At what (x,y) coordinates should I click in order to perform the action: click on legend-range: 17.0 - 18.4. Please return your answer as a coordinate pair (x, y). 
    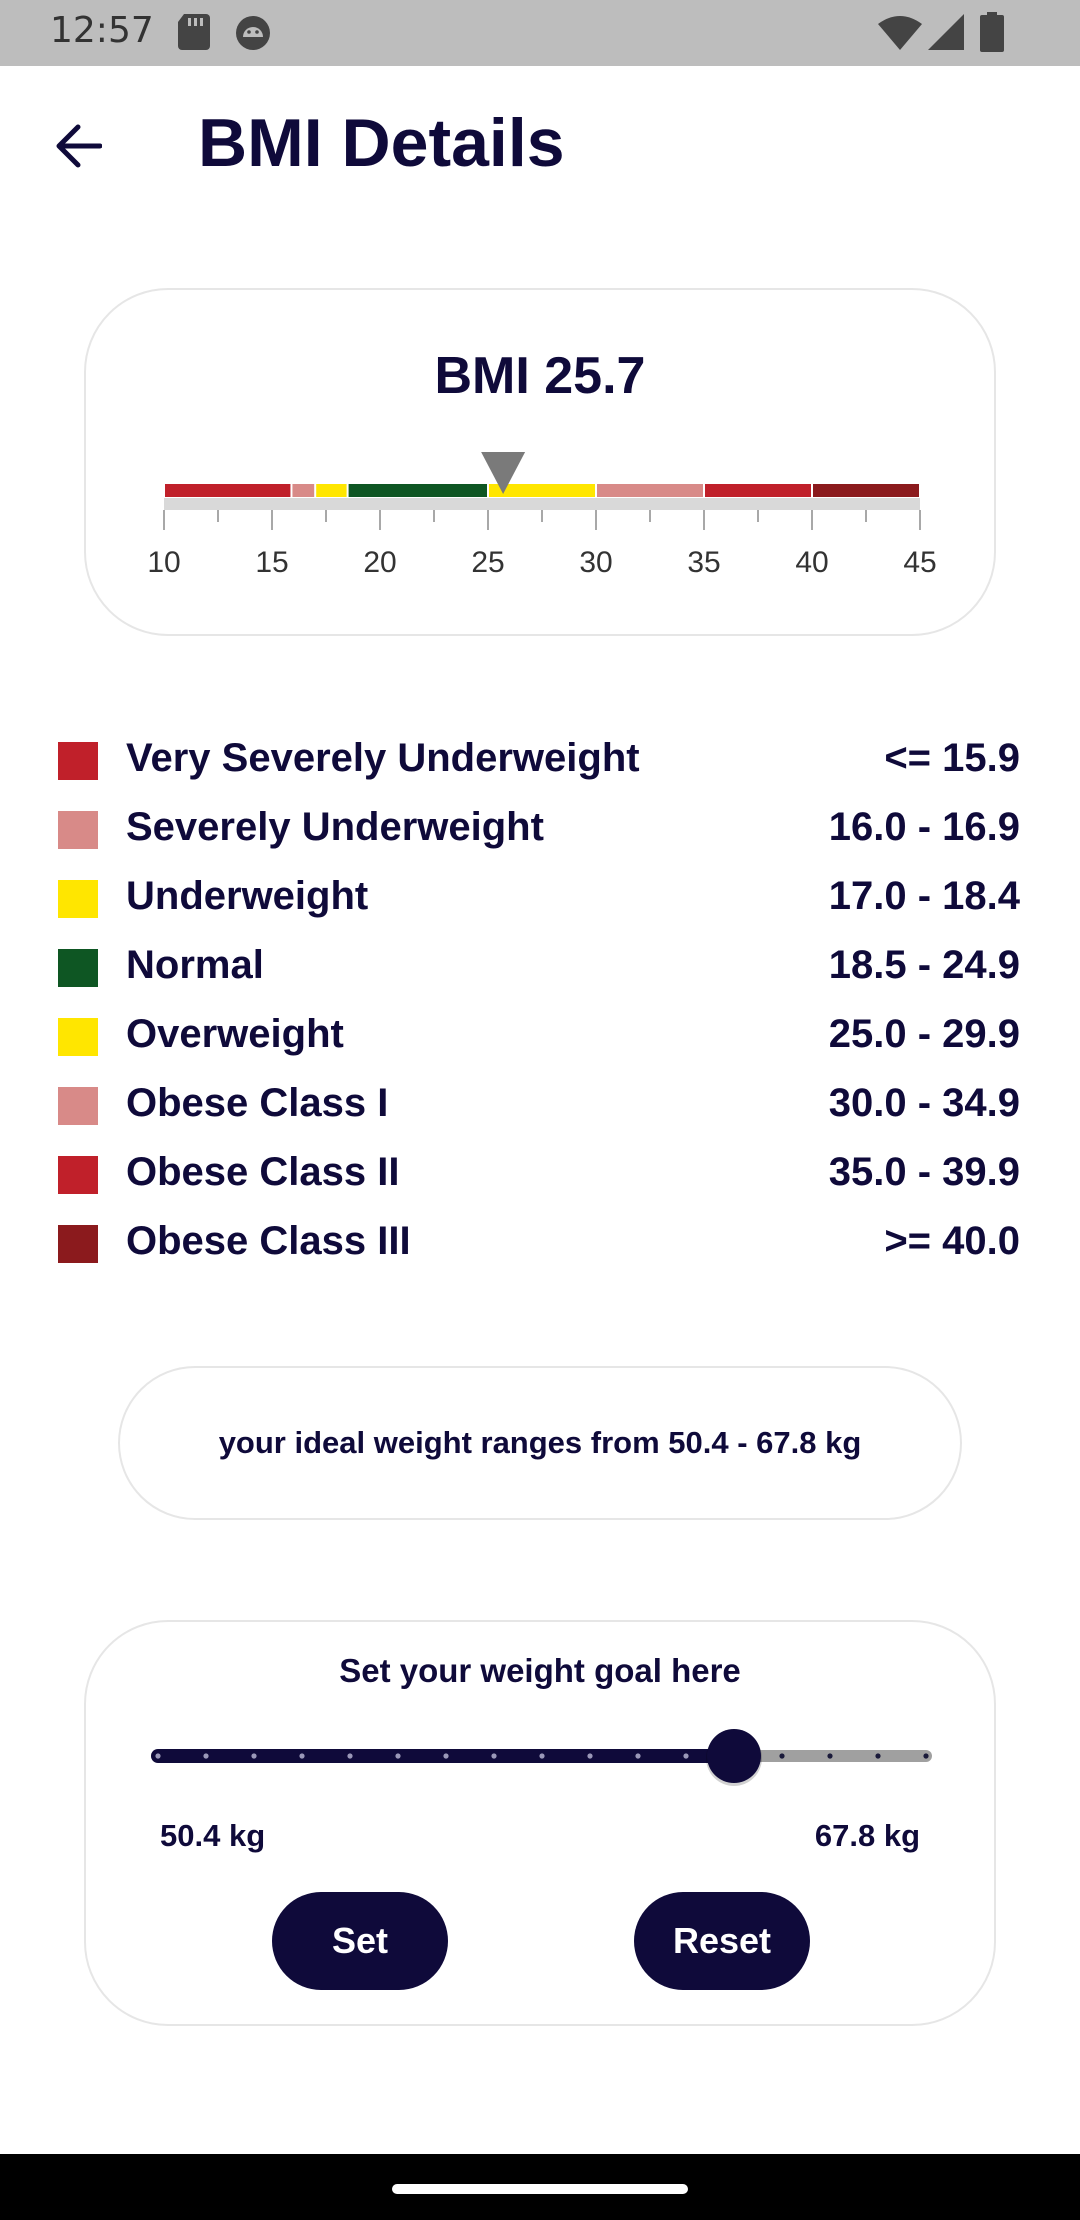
    Looking at the image, I should click on (924, 896).